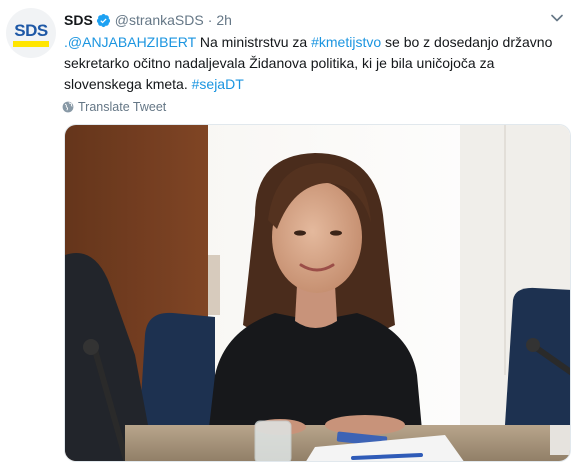  I want to click on hashtag-link: #sejaDT, so click(218, 84).